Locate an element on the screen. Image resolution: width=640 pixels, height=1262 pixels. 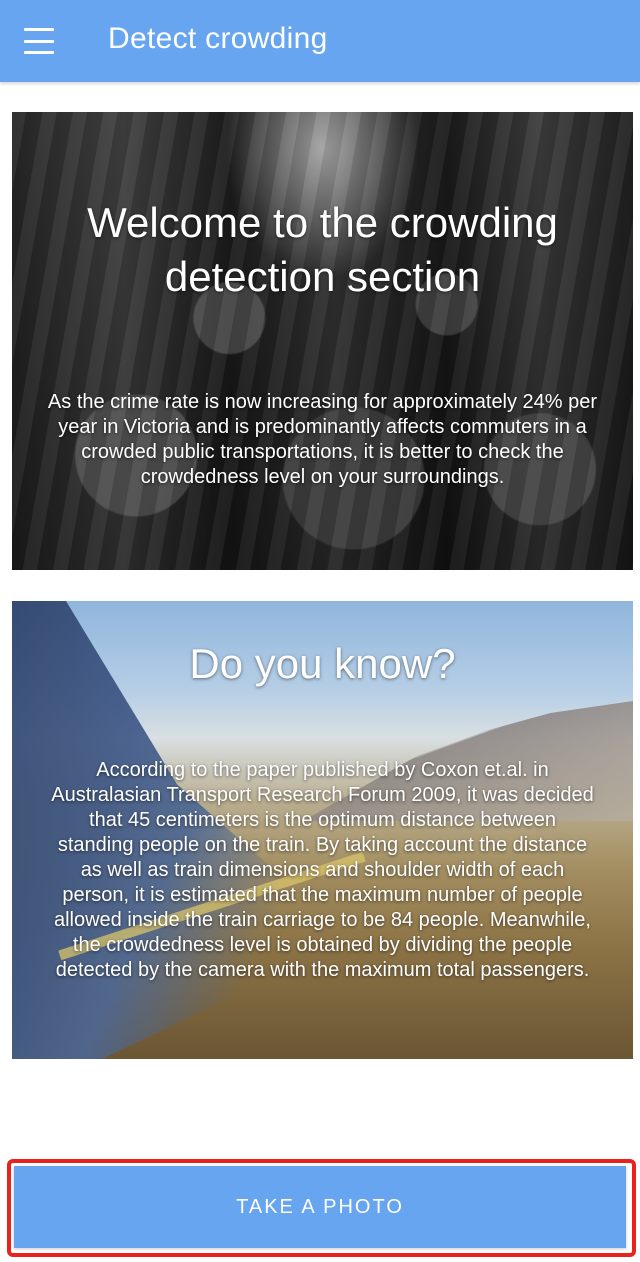
hamburger-menu-icon is located at coordinates (40, 41).